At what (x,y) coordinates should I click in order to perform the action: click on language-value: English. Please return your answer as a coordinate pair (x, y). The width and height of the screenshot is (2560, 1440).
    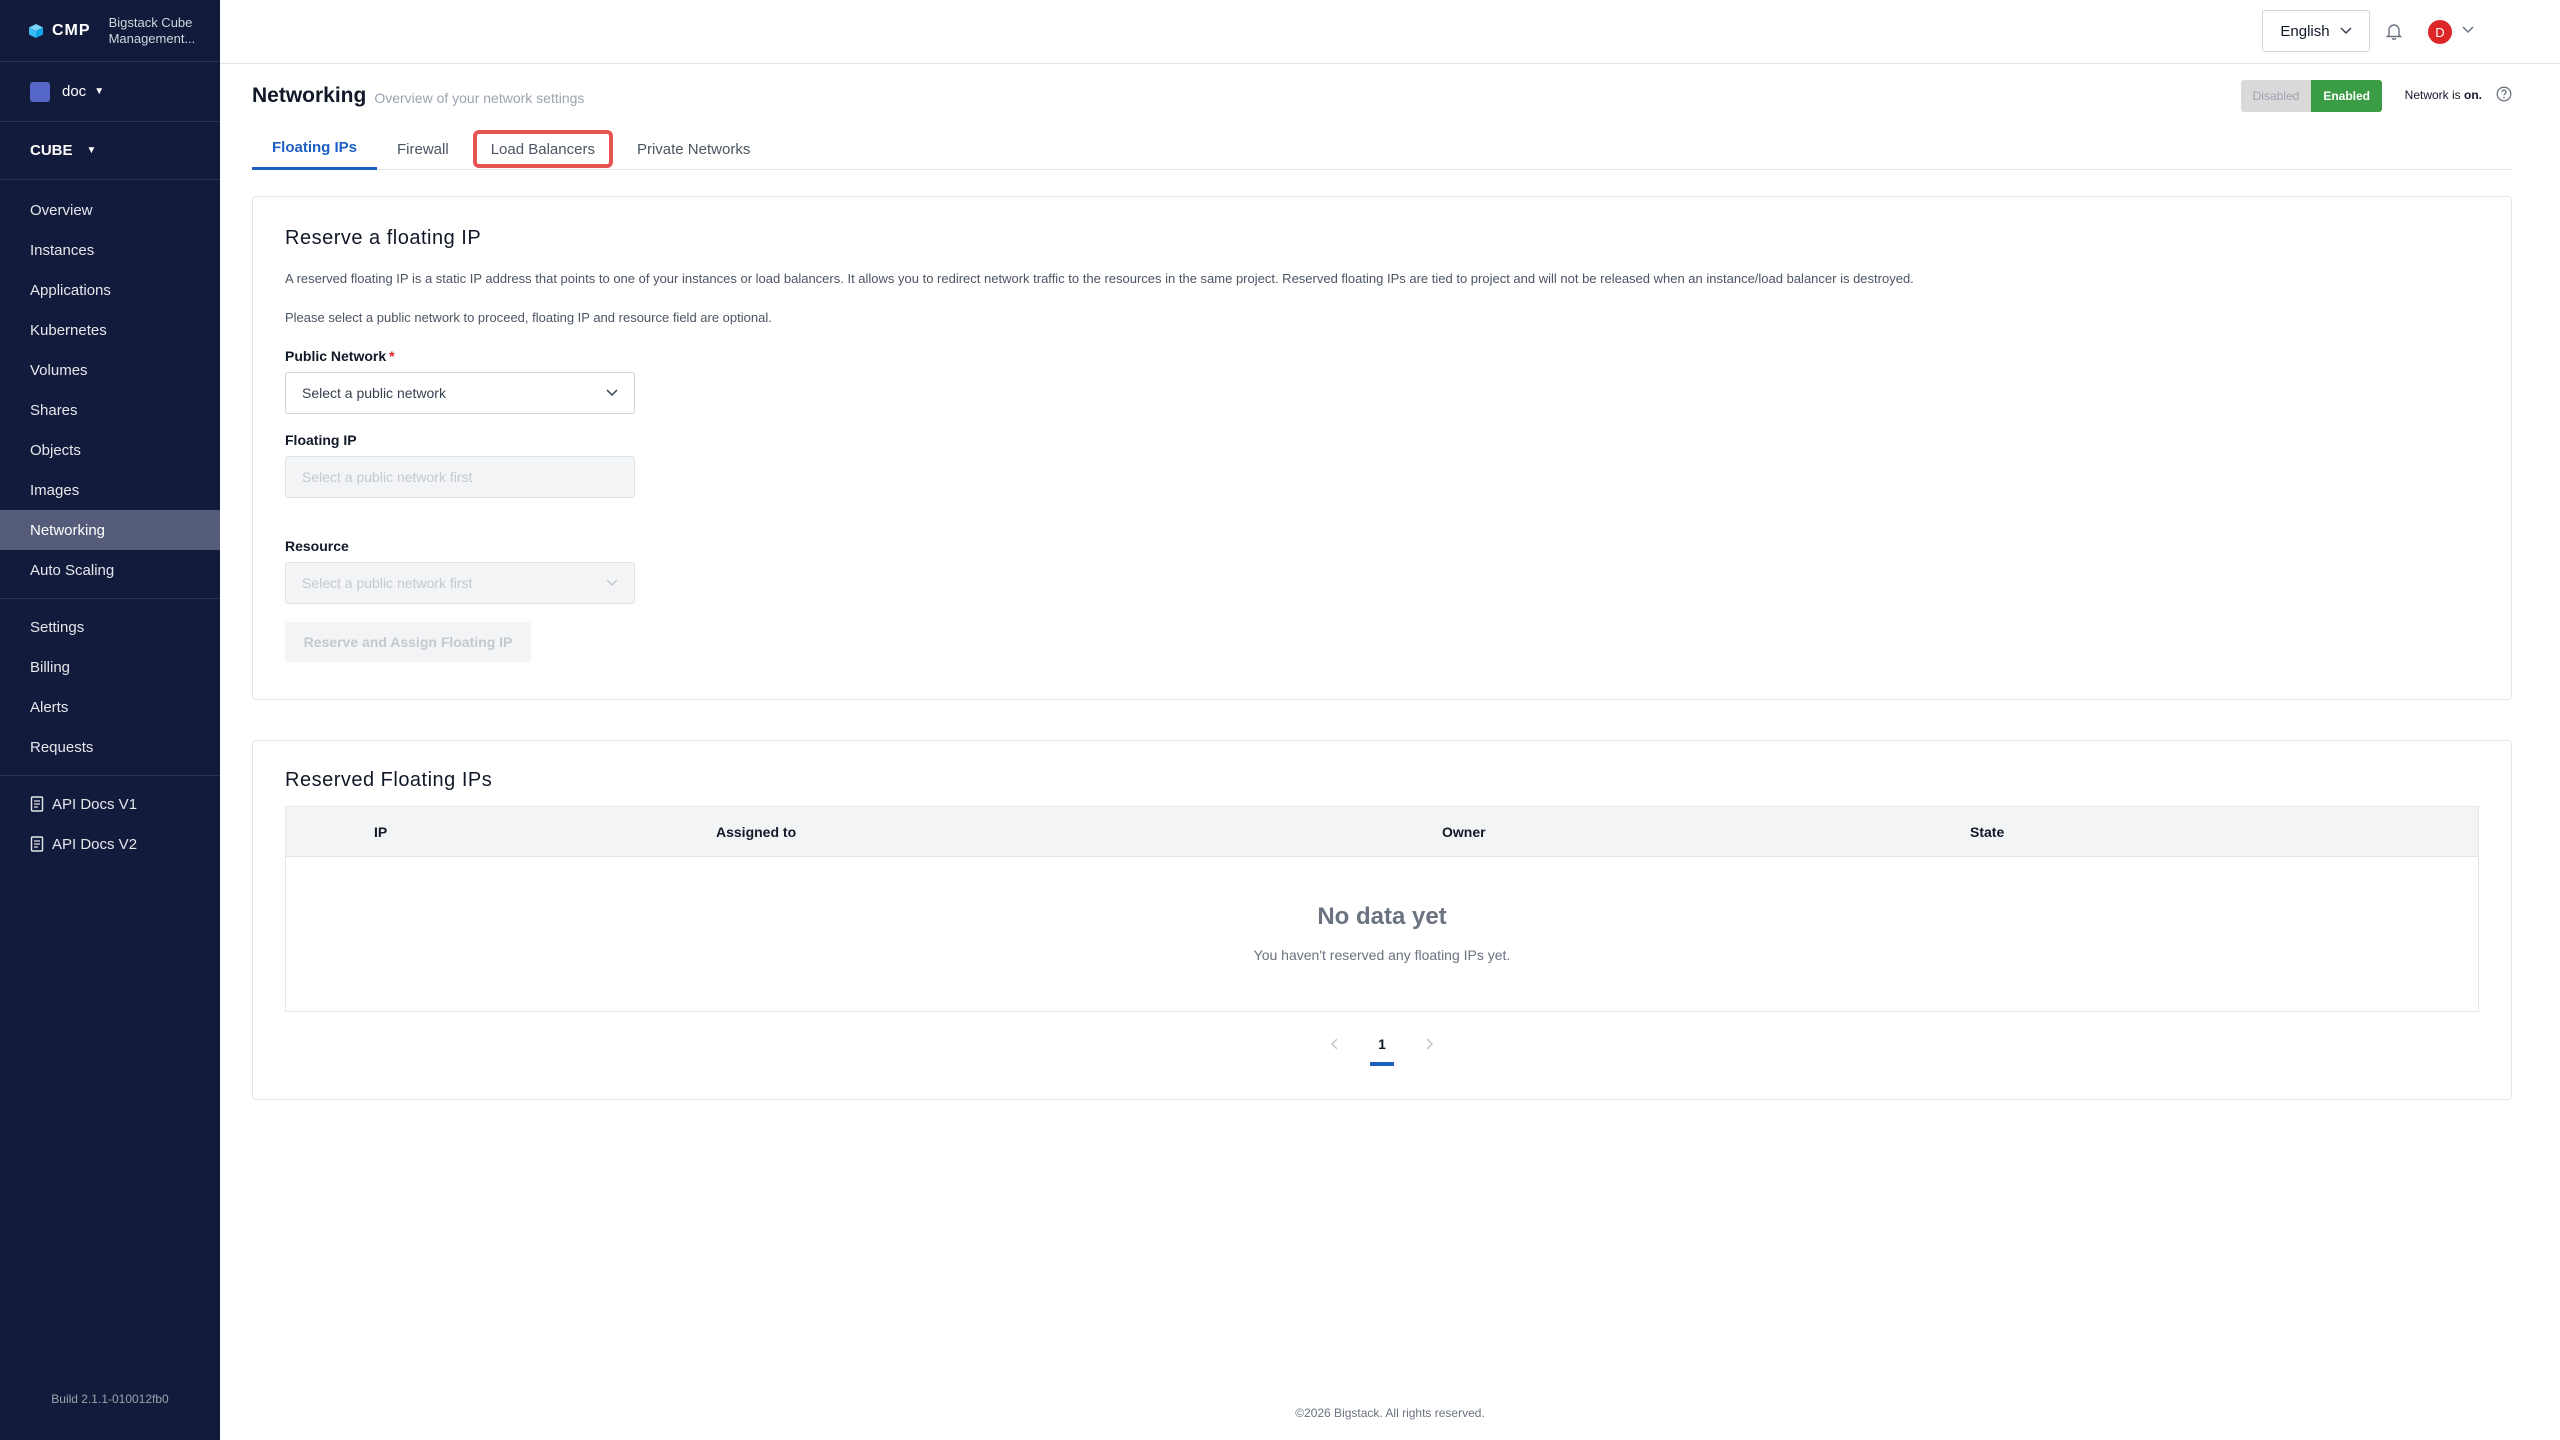
    Looking at the image, I should click on (2305, 31).